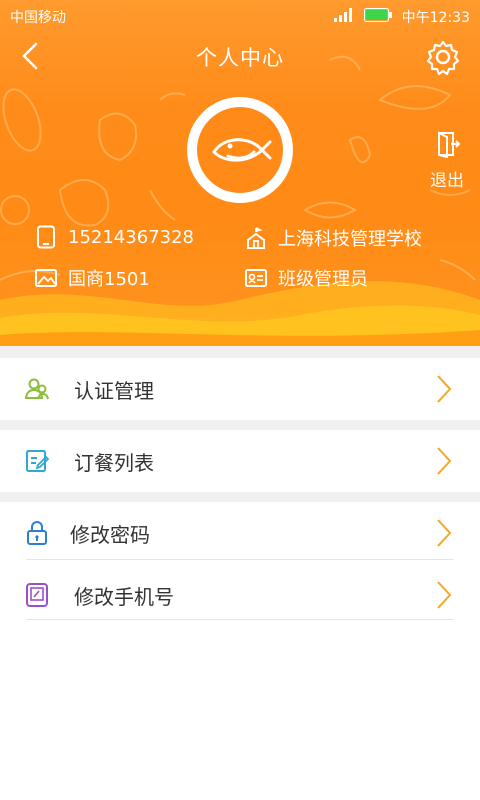 The image size is (480, 800). I want to click on menu-item-phone: 修改手机号, so click(240, 595).